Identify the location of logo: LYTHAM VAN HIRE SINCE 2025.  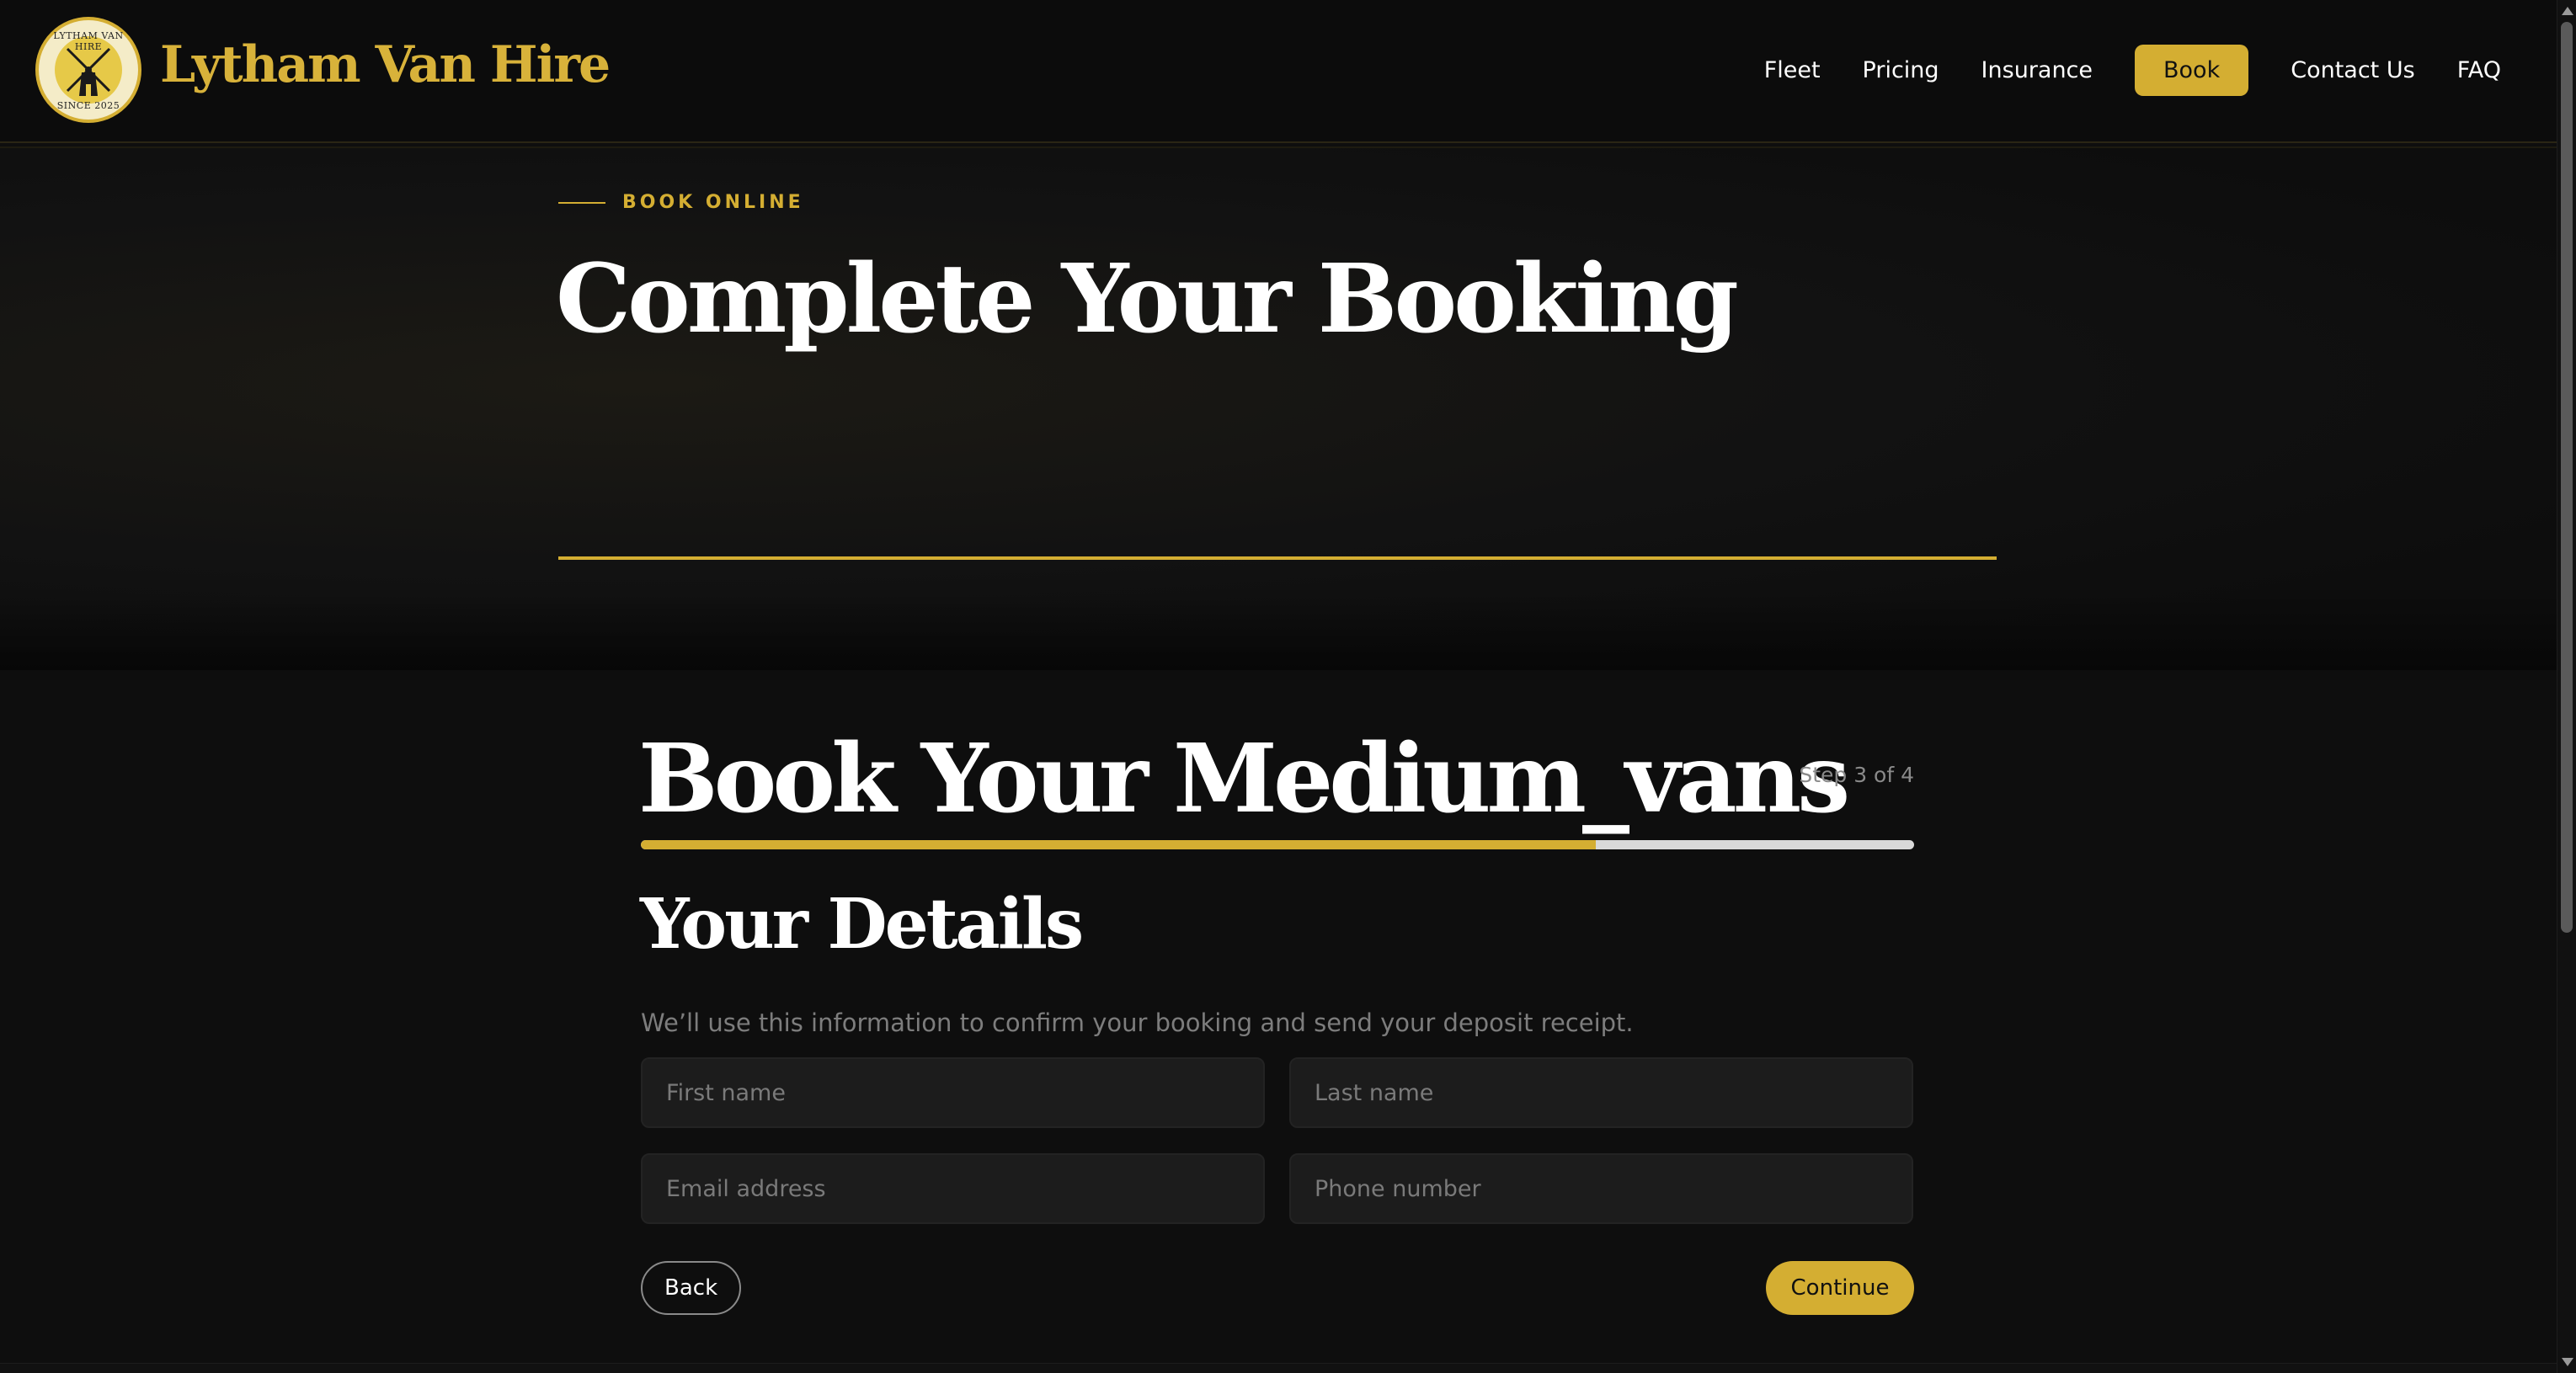
(88, 70).